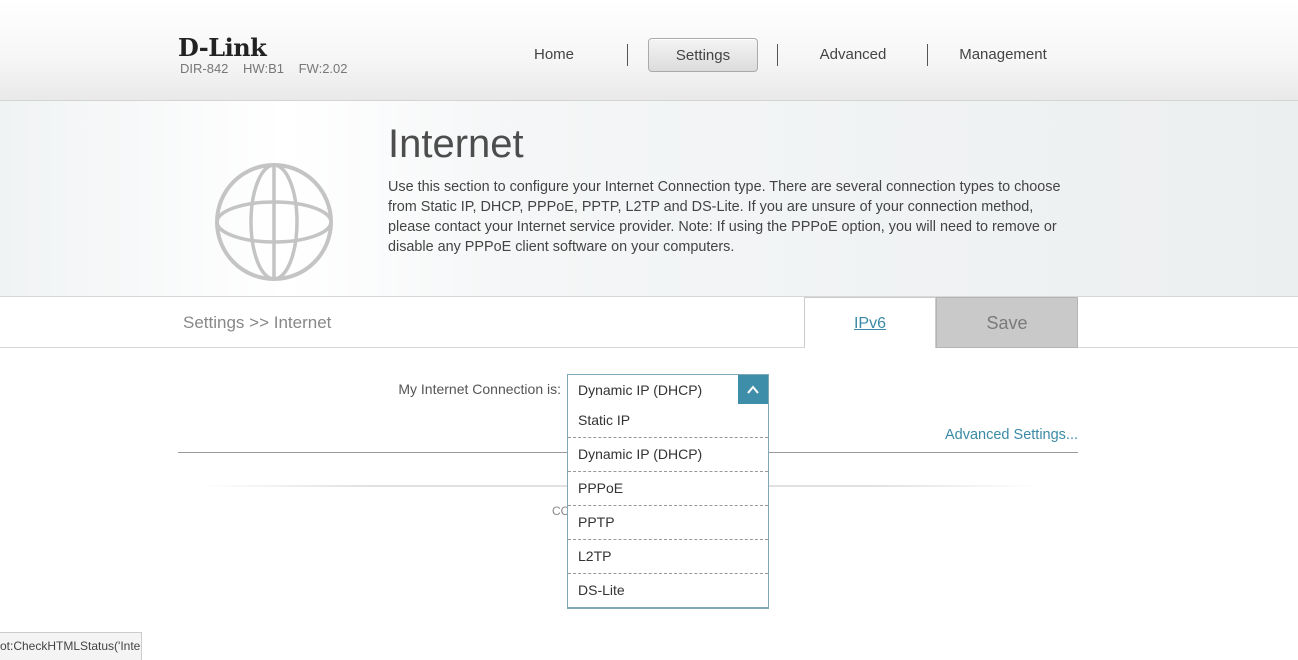 The image size is (1298, 660). What do you see at coordinates (479, 389) in the screenshot?
I see `connection-type-label: My Internet Connection is:` at bounding box center [479, 389].